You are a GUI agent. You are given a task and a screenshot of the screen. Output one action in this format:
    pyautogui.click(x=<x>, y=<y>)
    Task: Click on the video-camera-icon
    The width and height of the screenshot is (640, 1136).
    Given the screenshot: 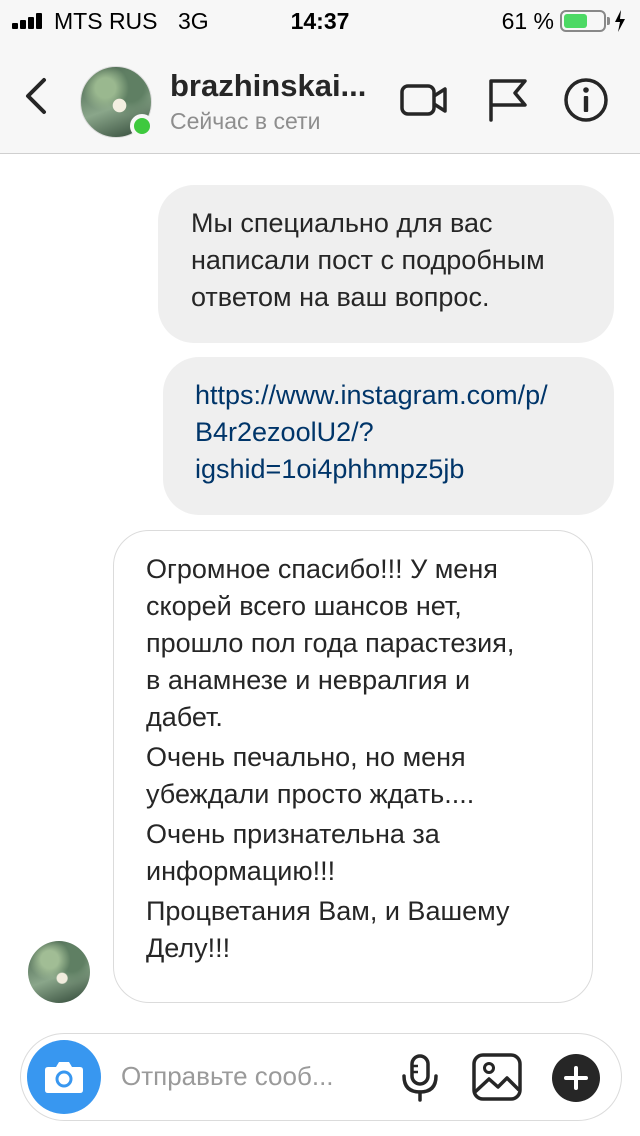 What is the action you would take?
    pyautogui.click(x=424, y=100)
    